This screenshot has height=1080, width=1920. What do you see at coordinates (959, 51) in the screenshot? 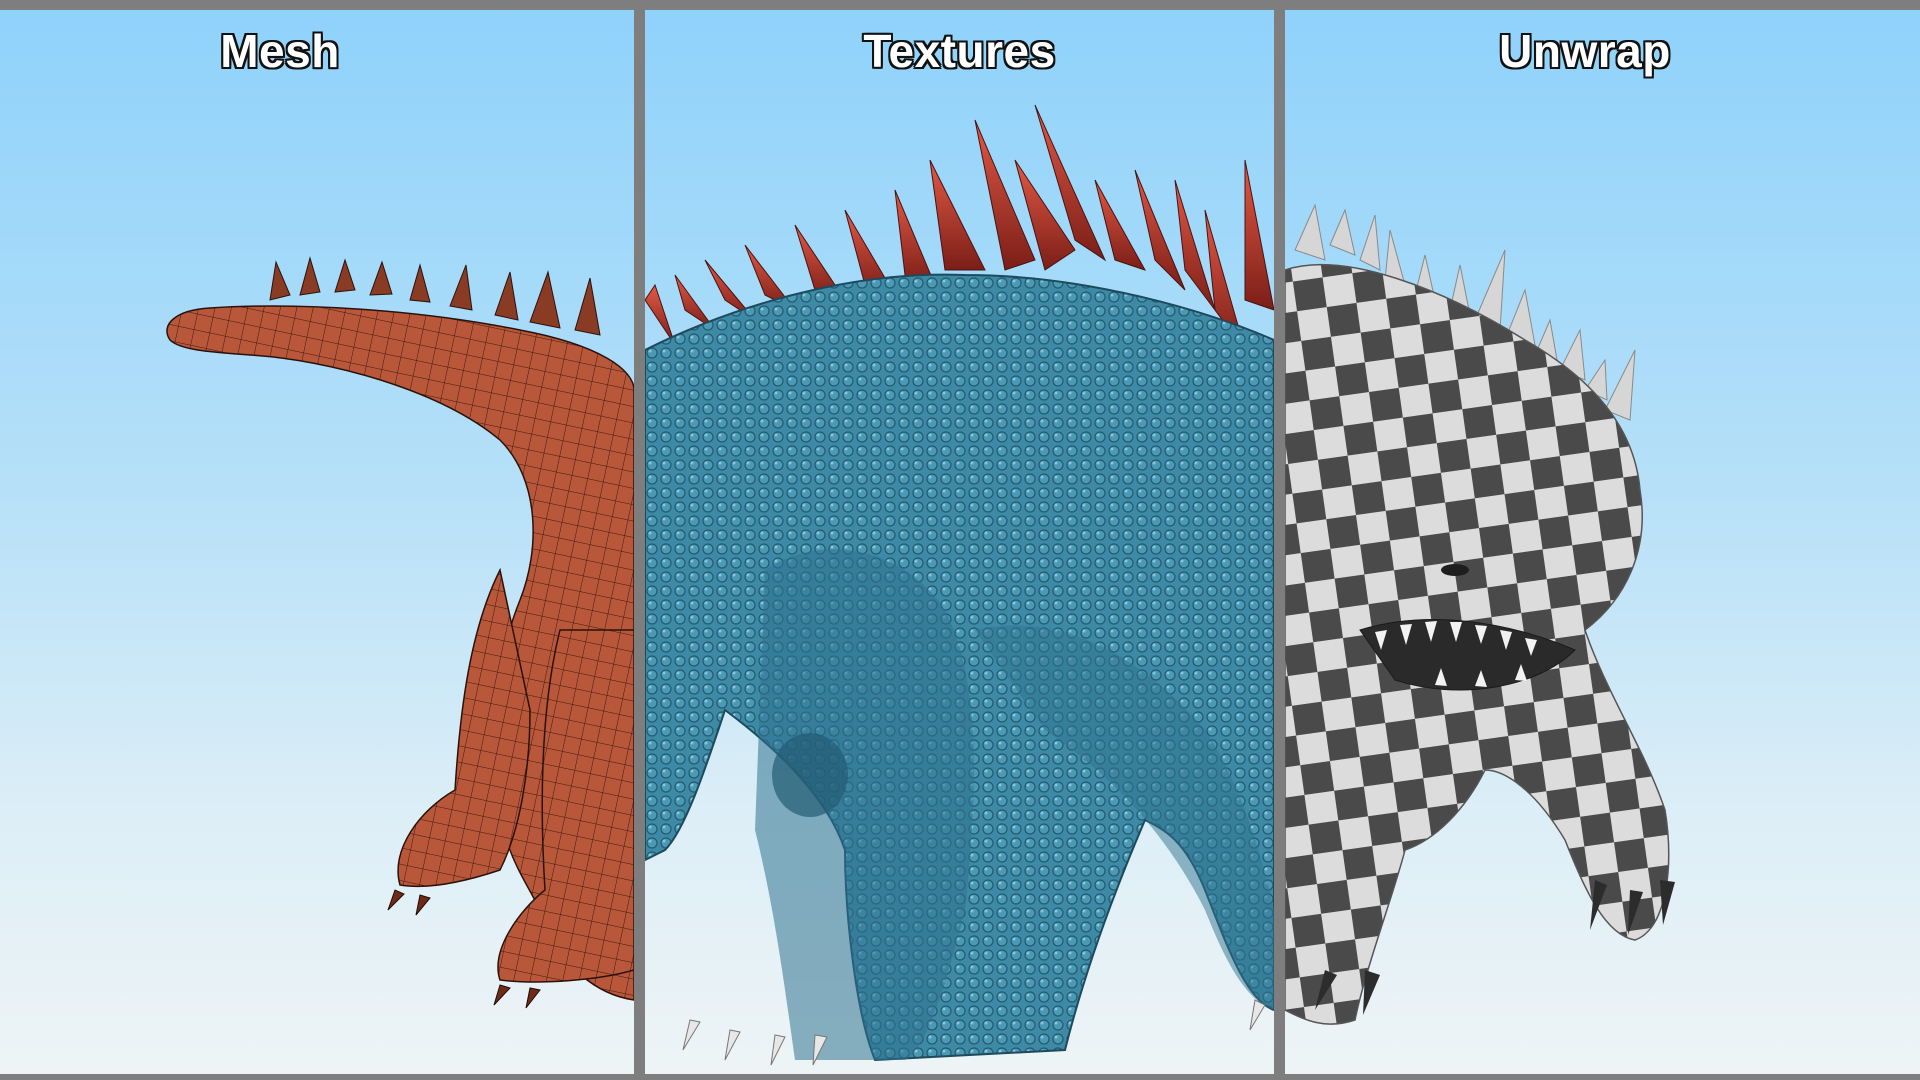
I see `textures-label: Textures` at bounding box center [959, 51].